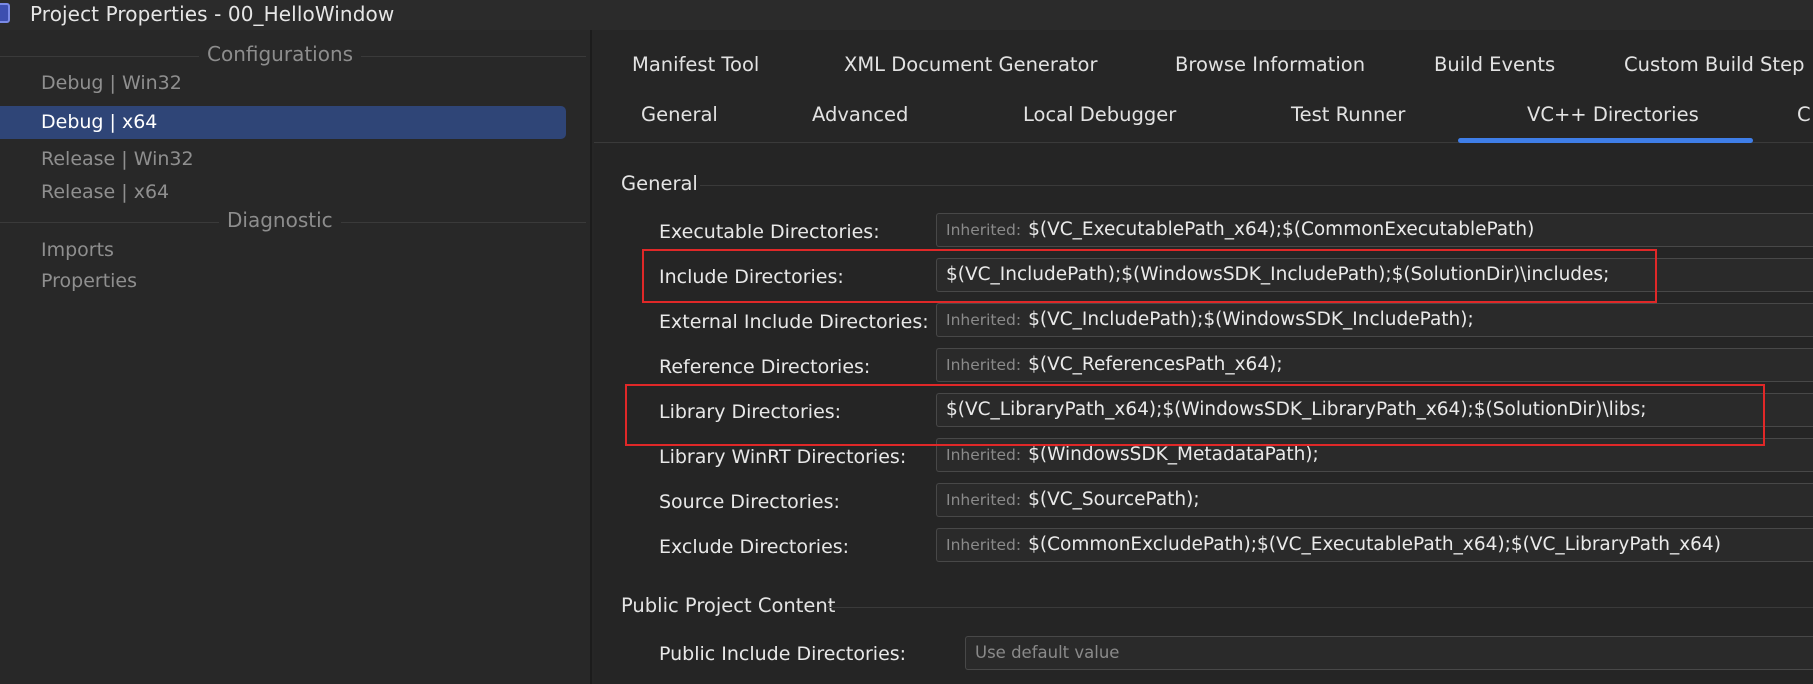  Describe the element at coordinates (971, 64) in the screenshot. I see `tab-xml-document-generator: XML Document Generator` at that location.